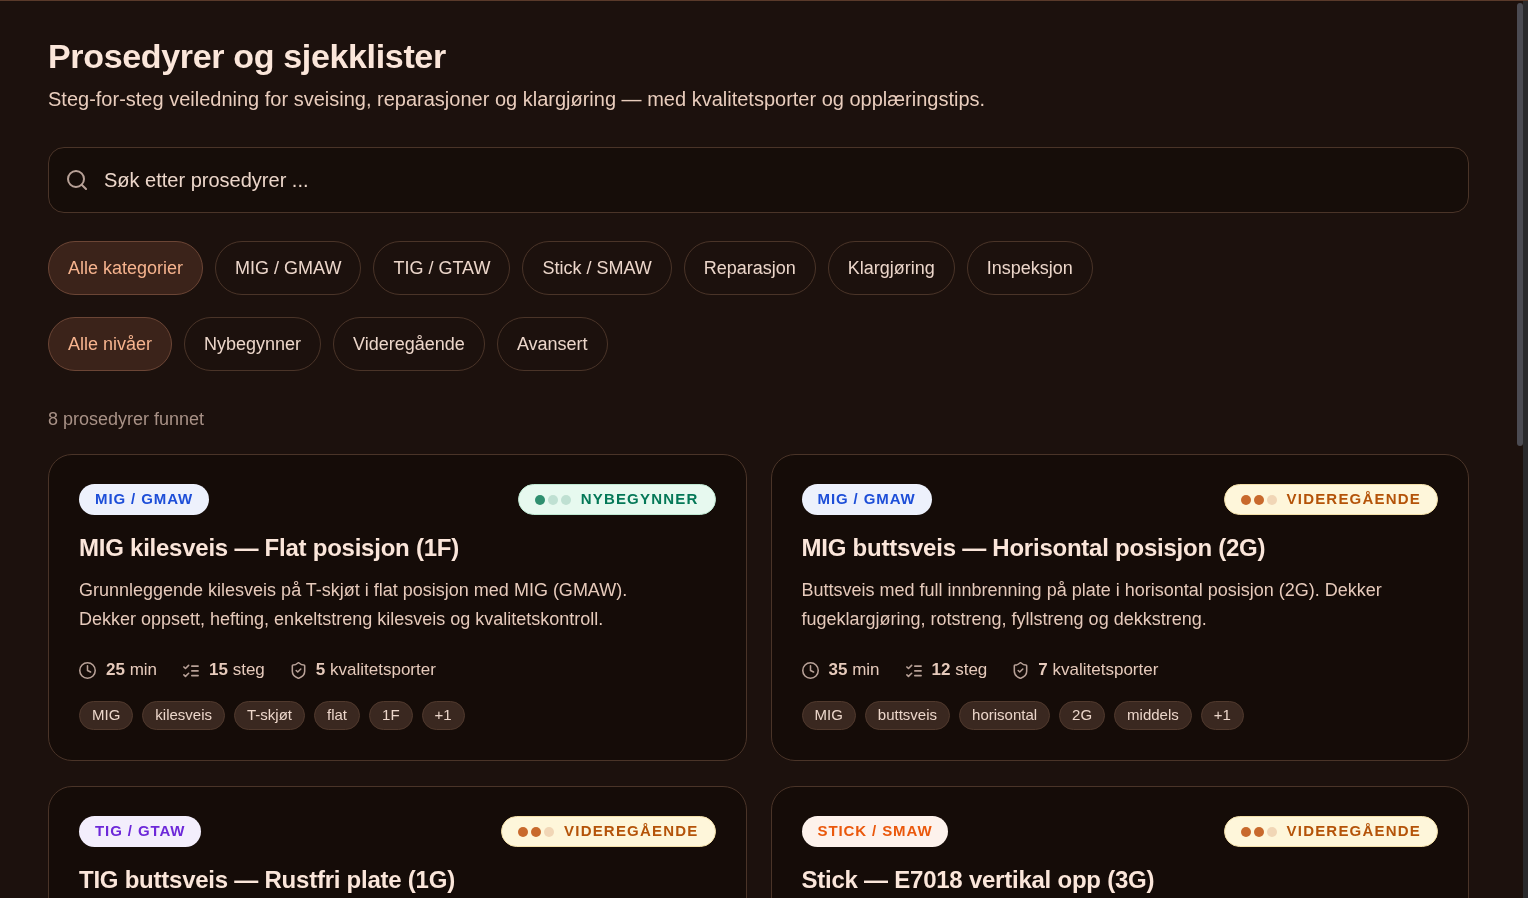 The width and height of the screenshot is (1528, 898). Describe the element at coordinates (77, 180) in the screenshot. I see `search-icon` at that location.